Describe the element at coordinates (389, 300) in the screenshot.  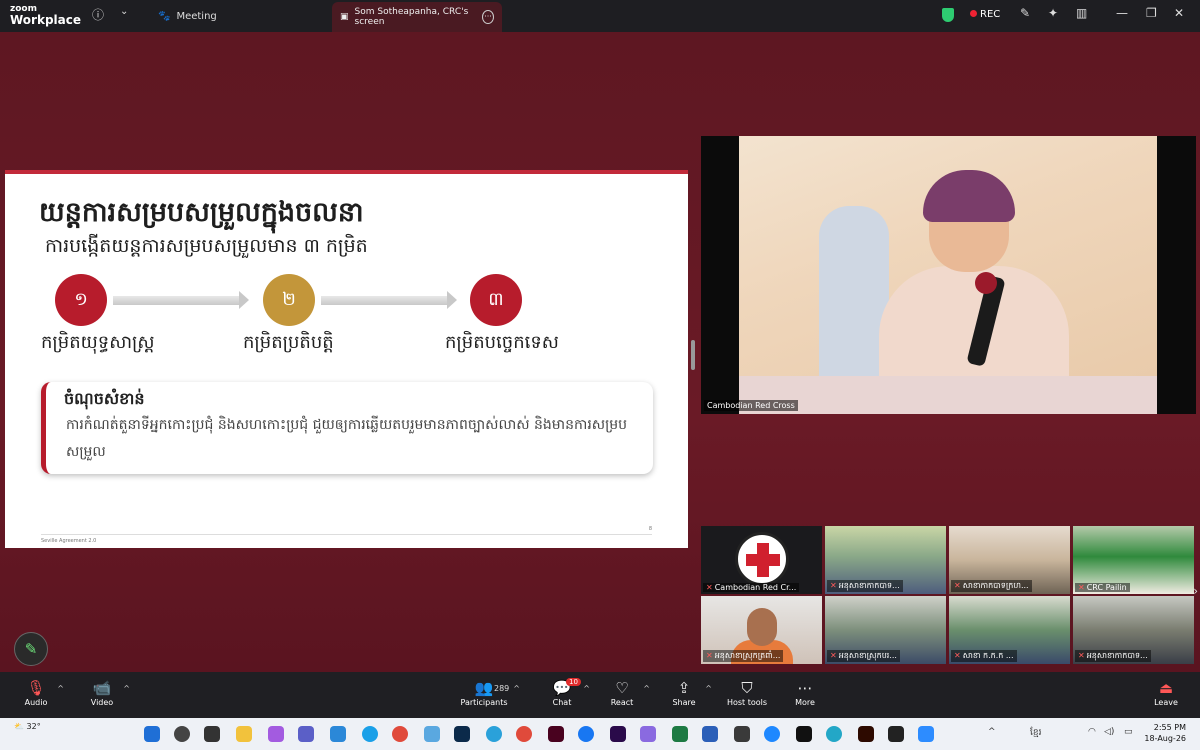
I see `arrow-right-icon` at that location.